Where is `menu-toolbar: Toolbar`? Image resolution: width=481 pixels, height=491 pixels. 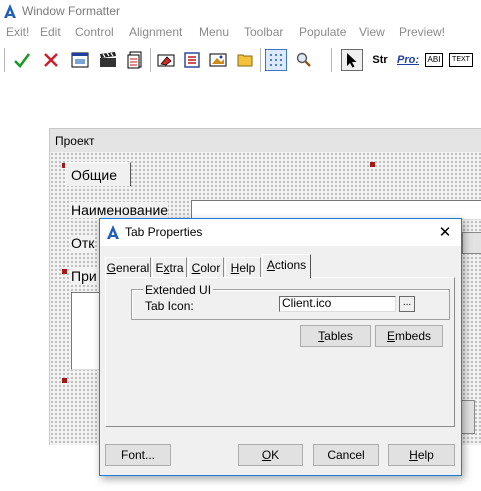
menu-toolbar: Toolbar is located at coordinates (263, 32).